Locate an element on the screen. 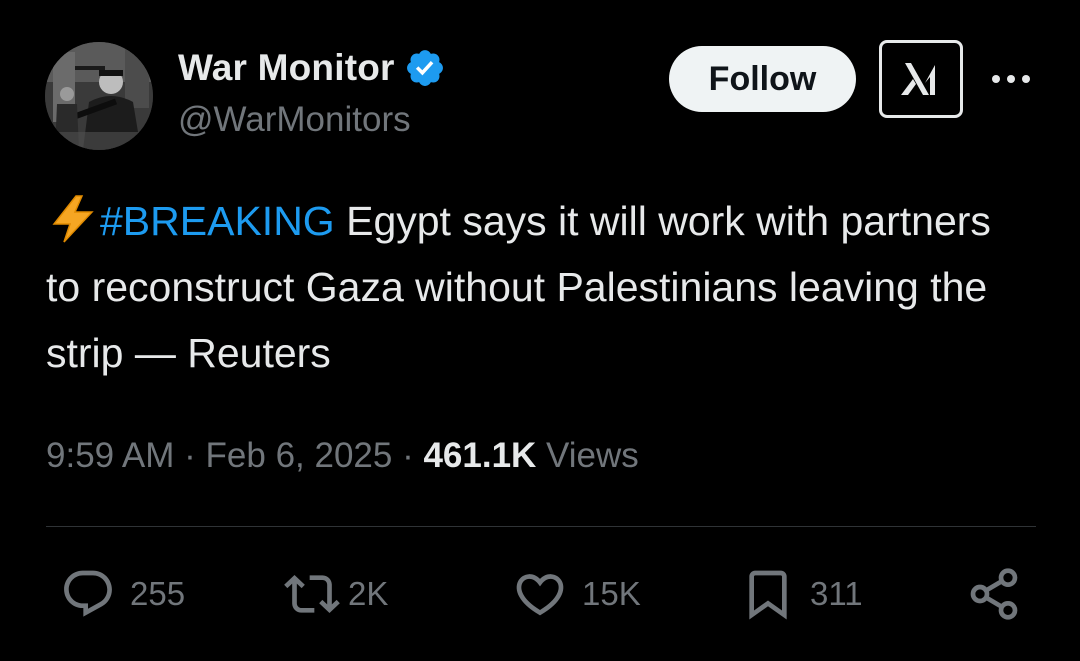 The height and width of the screenshot is (661, 1080). like-count: 15K is located at coordinates (611, 593).